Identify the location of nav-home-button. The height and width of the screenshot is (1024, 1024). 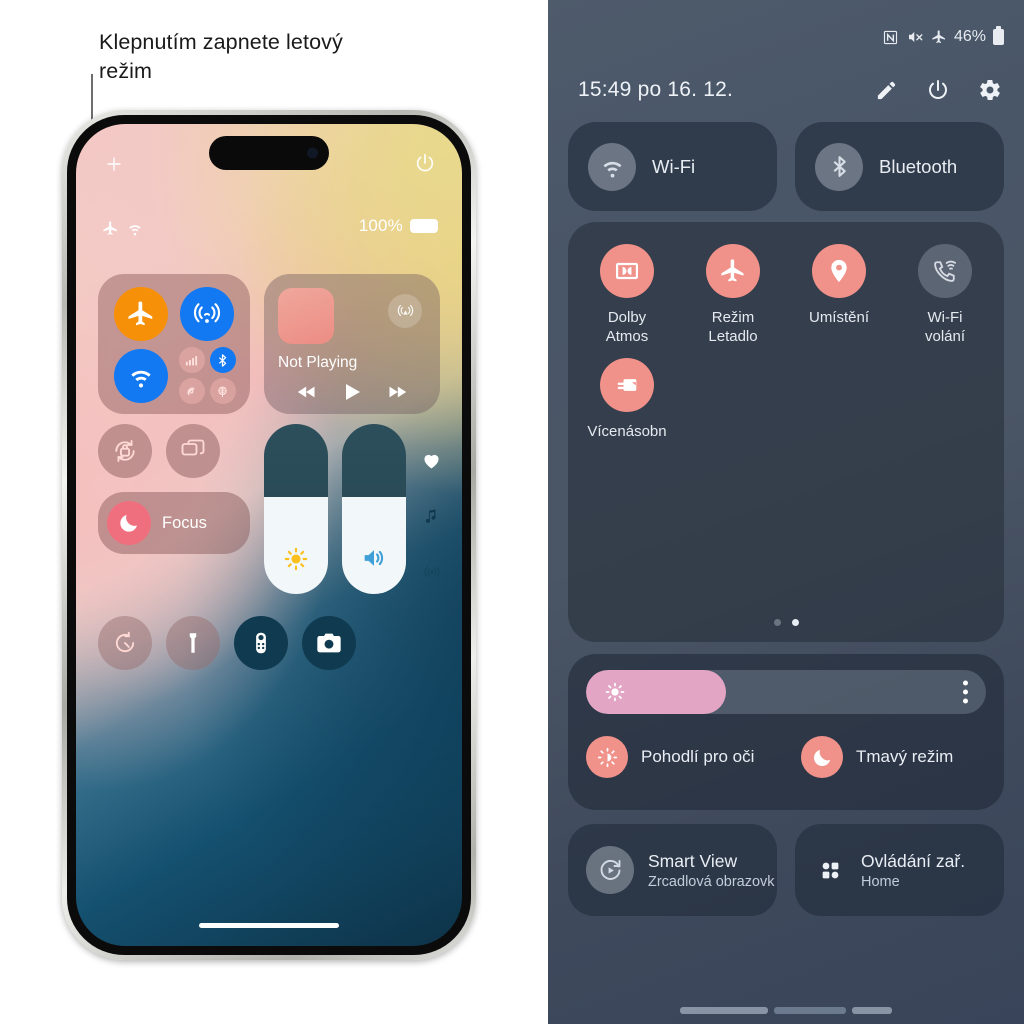
(810, 1010).